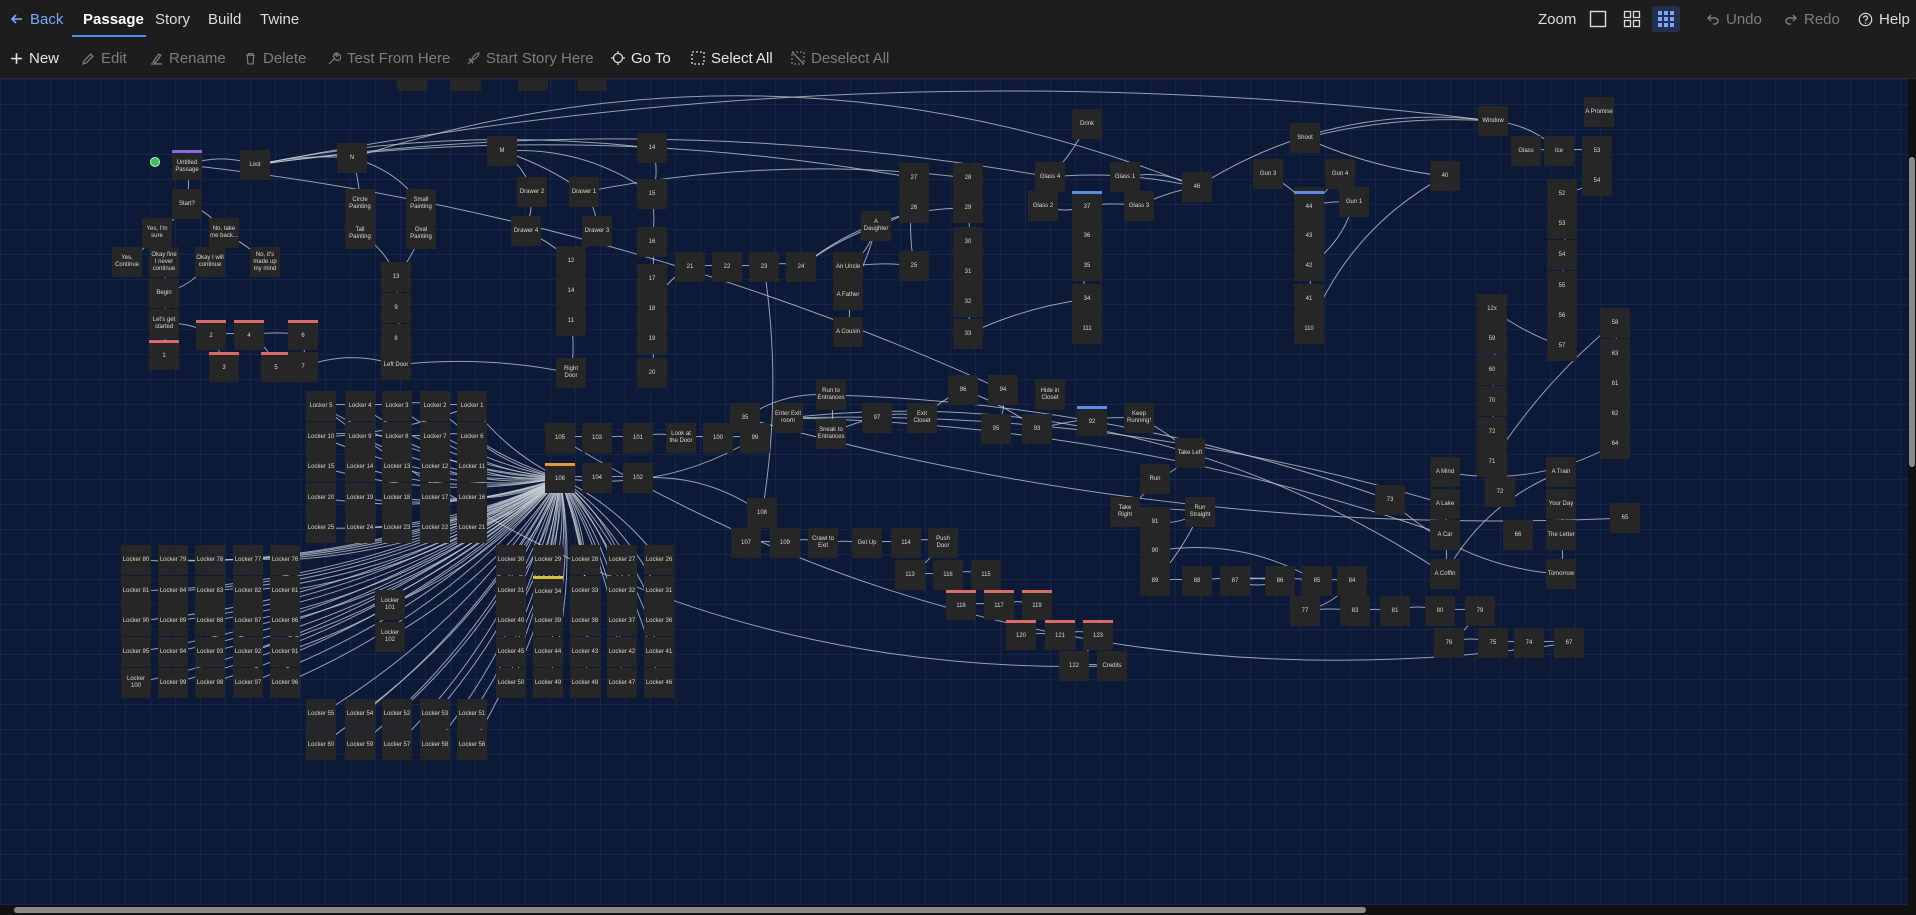  Describe the element at coordinates (968, 242) in the screenshot. I see `passage-card: 30` at that location.